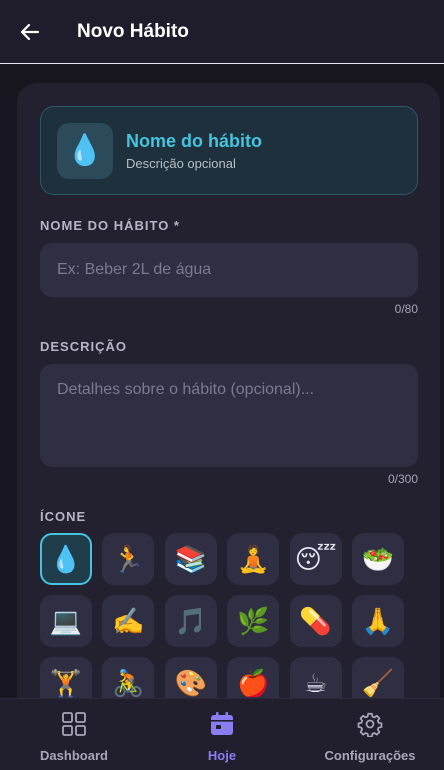 The height and width of the screenshot is (770, 444). I want to click on habit-preview: 💧 Nome do hábito Descrição opcional, so click(229, 150).